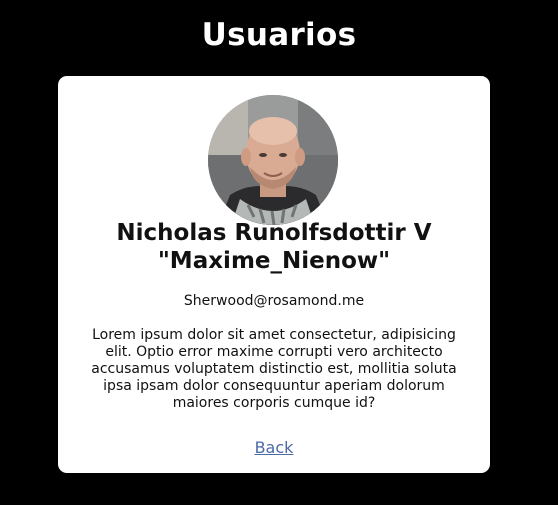 Image resolution: width=558 pixels, height=505 pixels. I want to click on user-username: "Maxime_Nienow", so click(274, 261).